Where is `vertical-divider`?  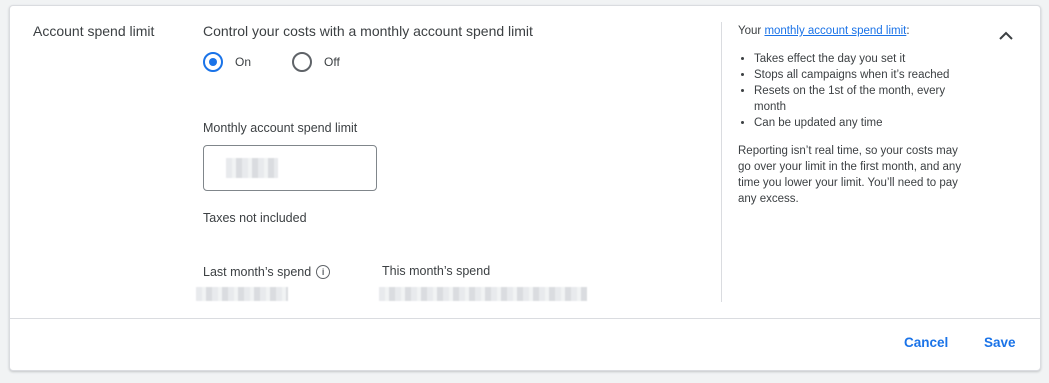 vertical-divider is located at coordinates (721, 162).